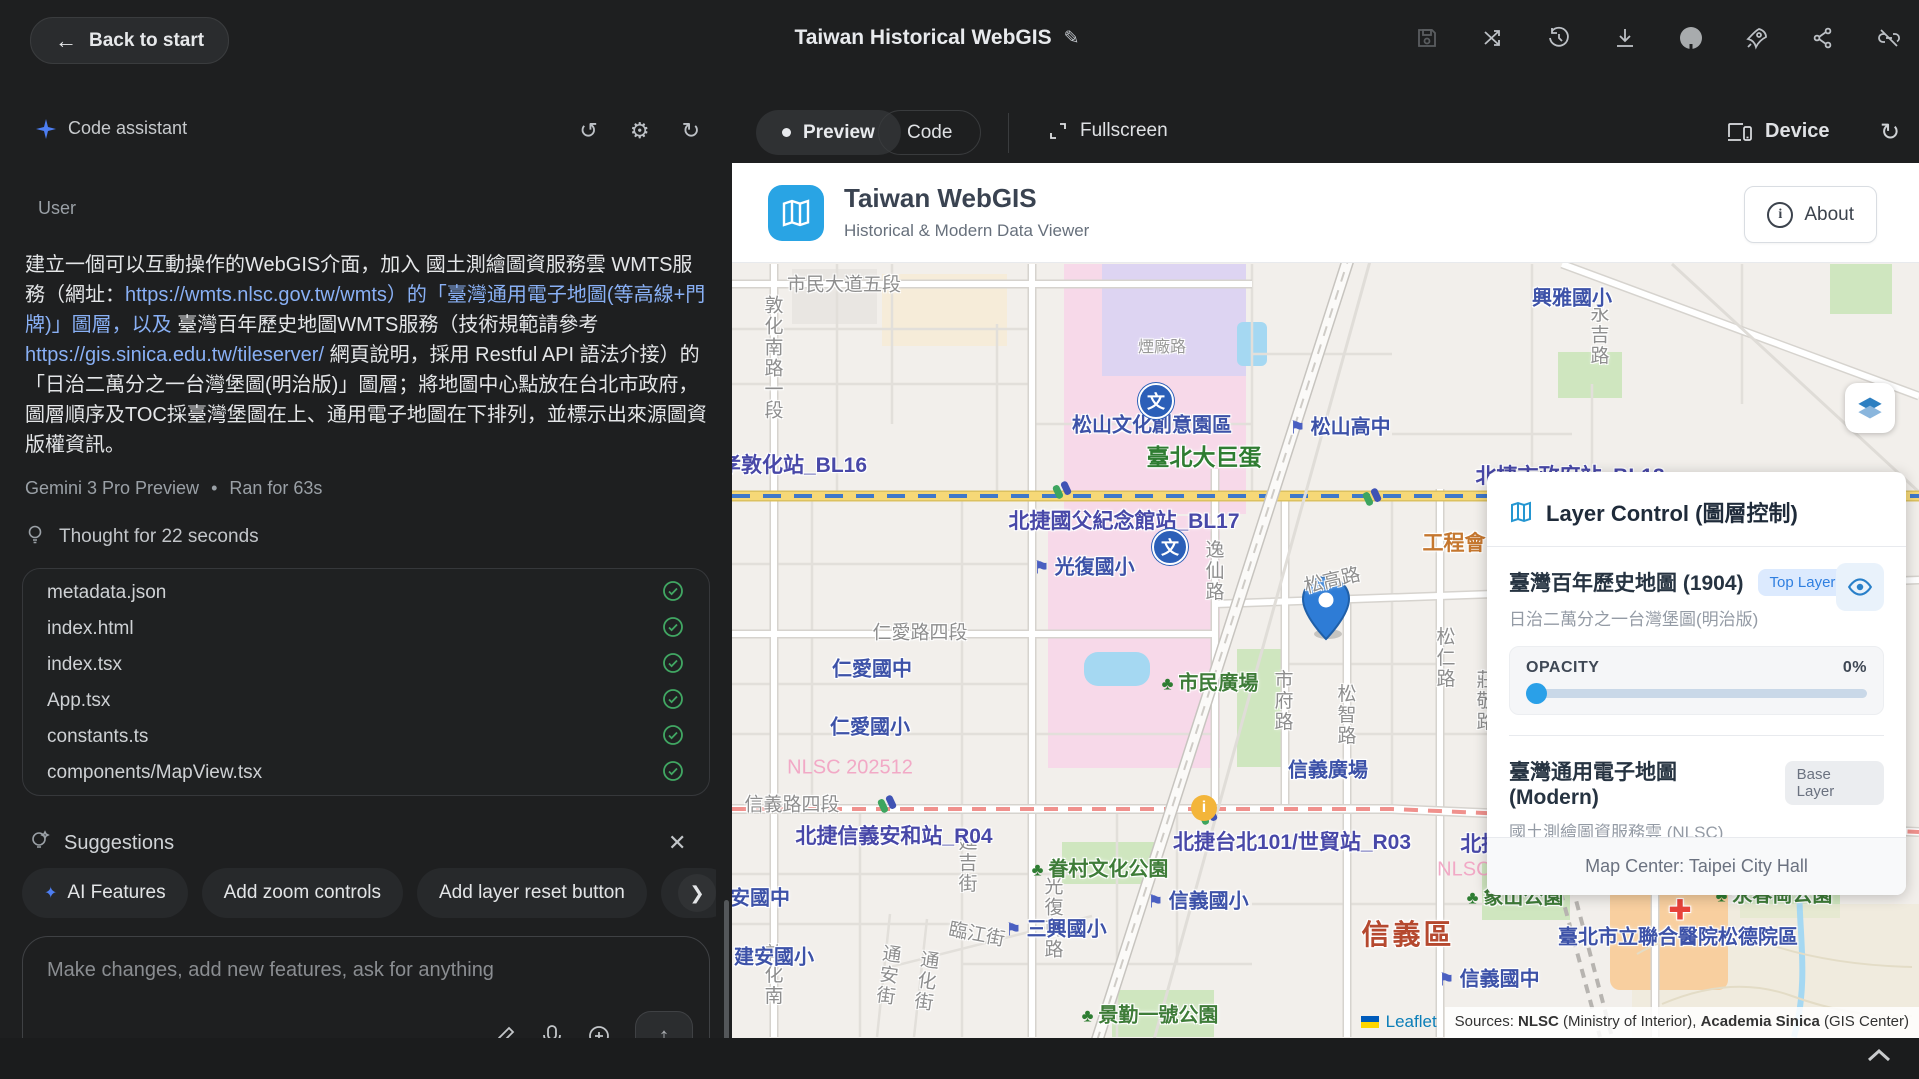  I want to click on file-name: index.tsx, so click(84, 664).